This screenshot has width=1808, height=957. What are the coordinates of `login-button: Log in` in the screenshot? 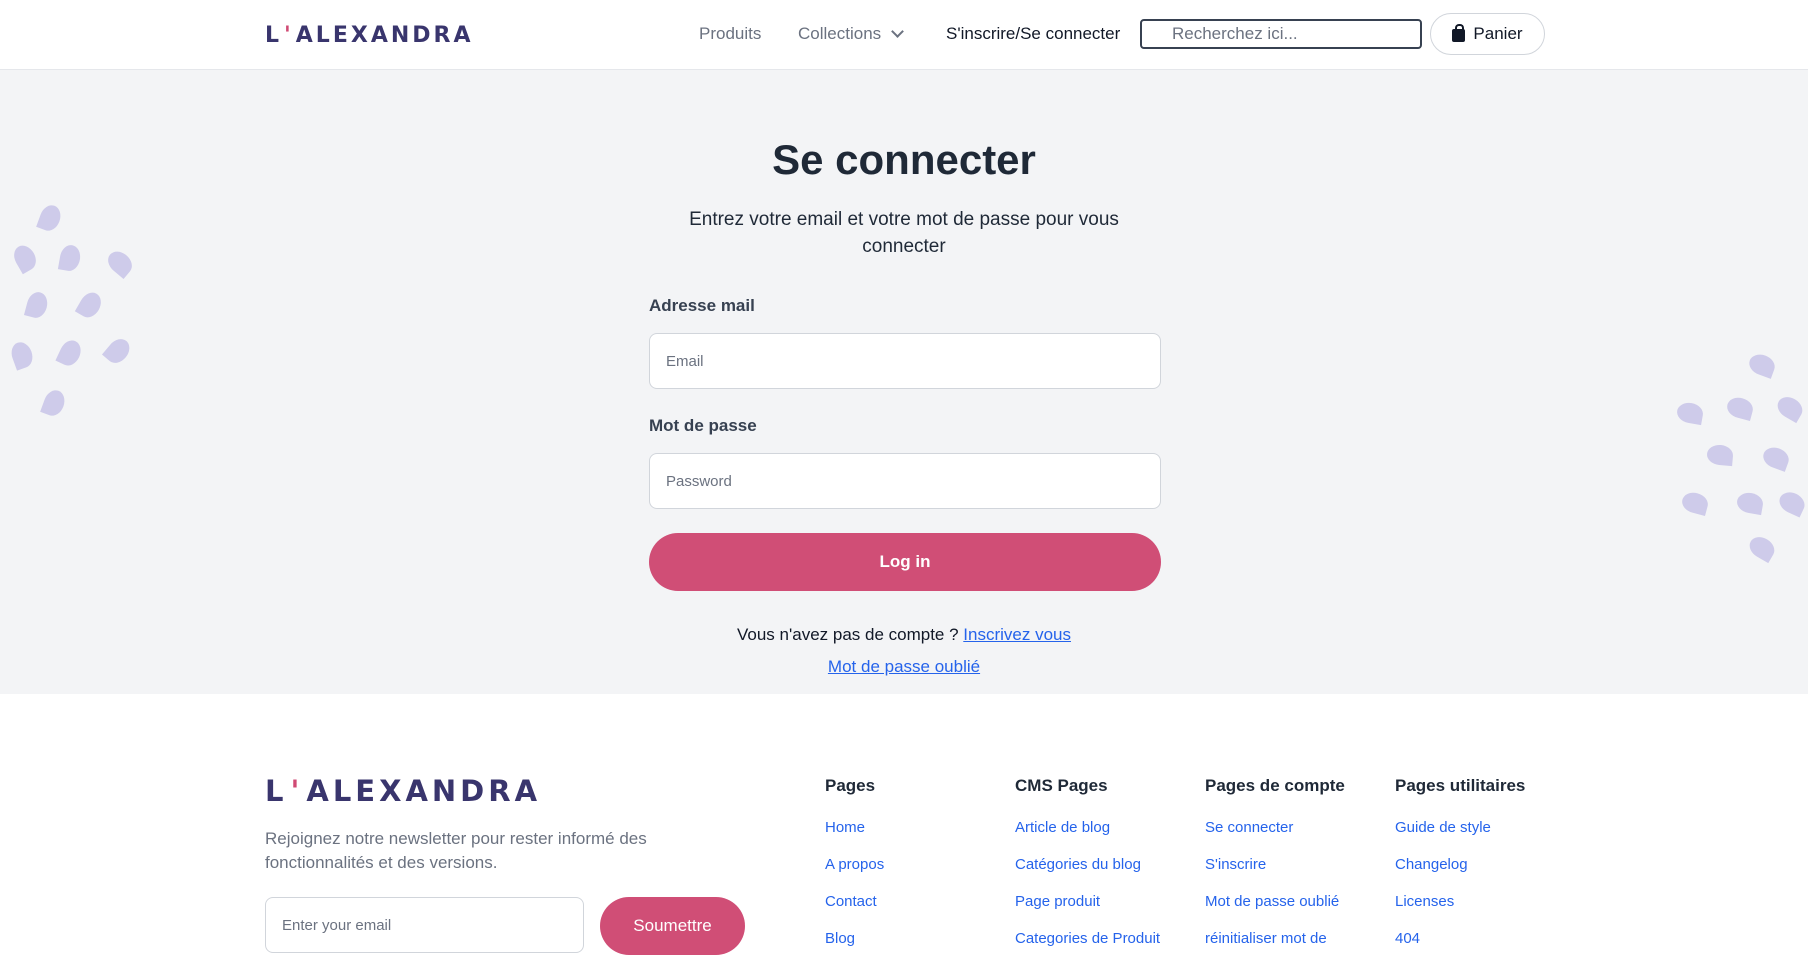 It's located at (905, 562).